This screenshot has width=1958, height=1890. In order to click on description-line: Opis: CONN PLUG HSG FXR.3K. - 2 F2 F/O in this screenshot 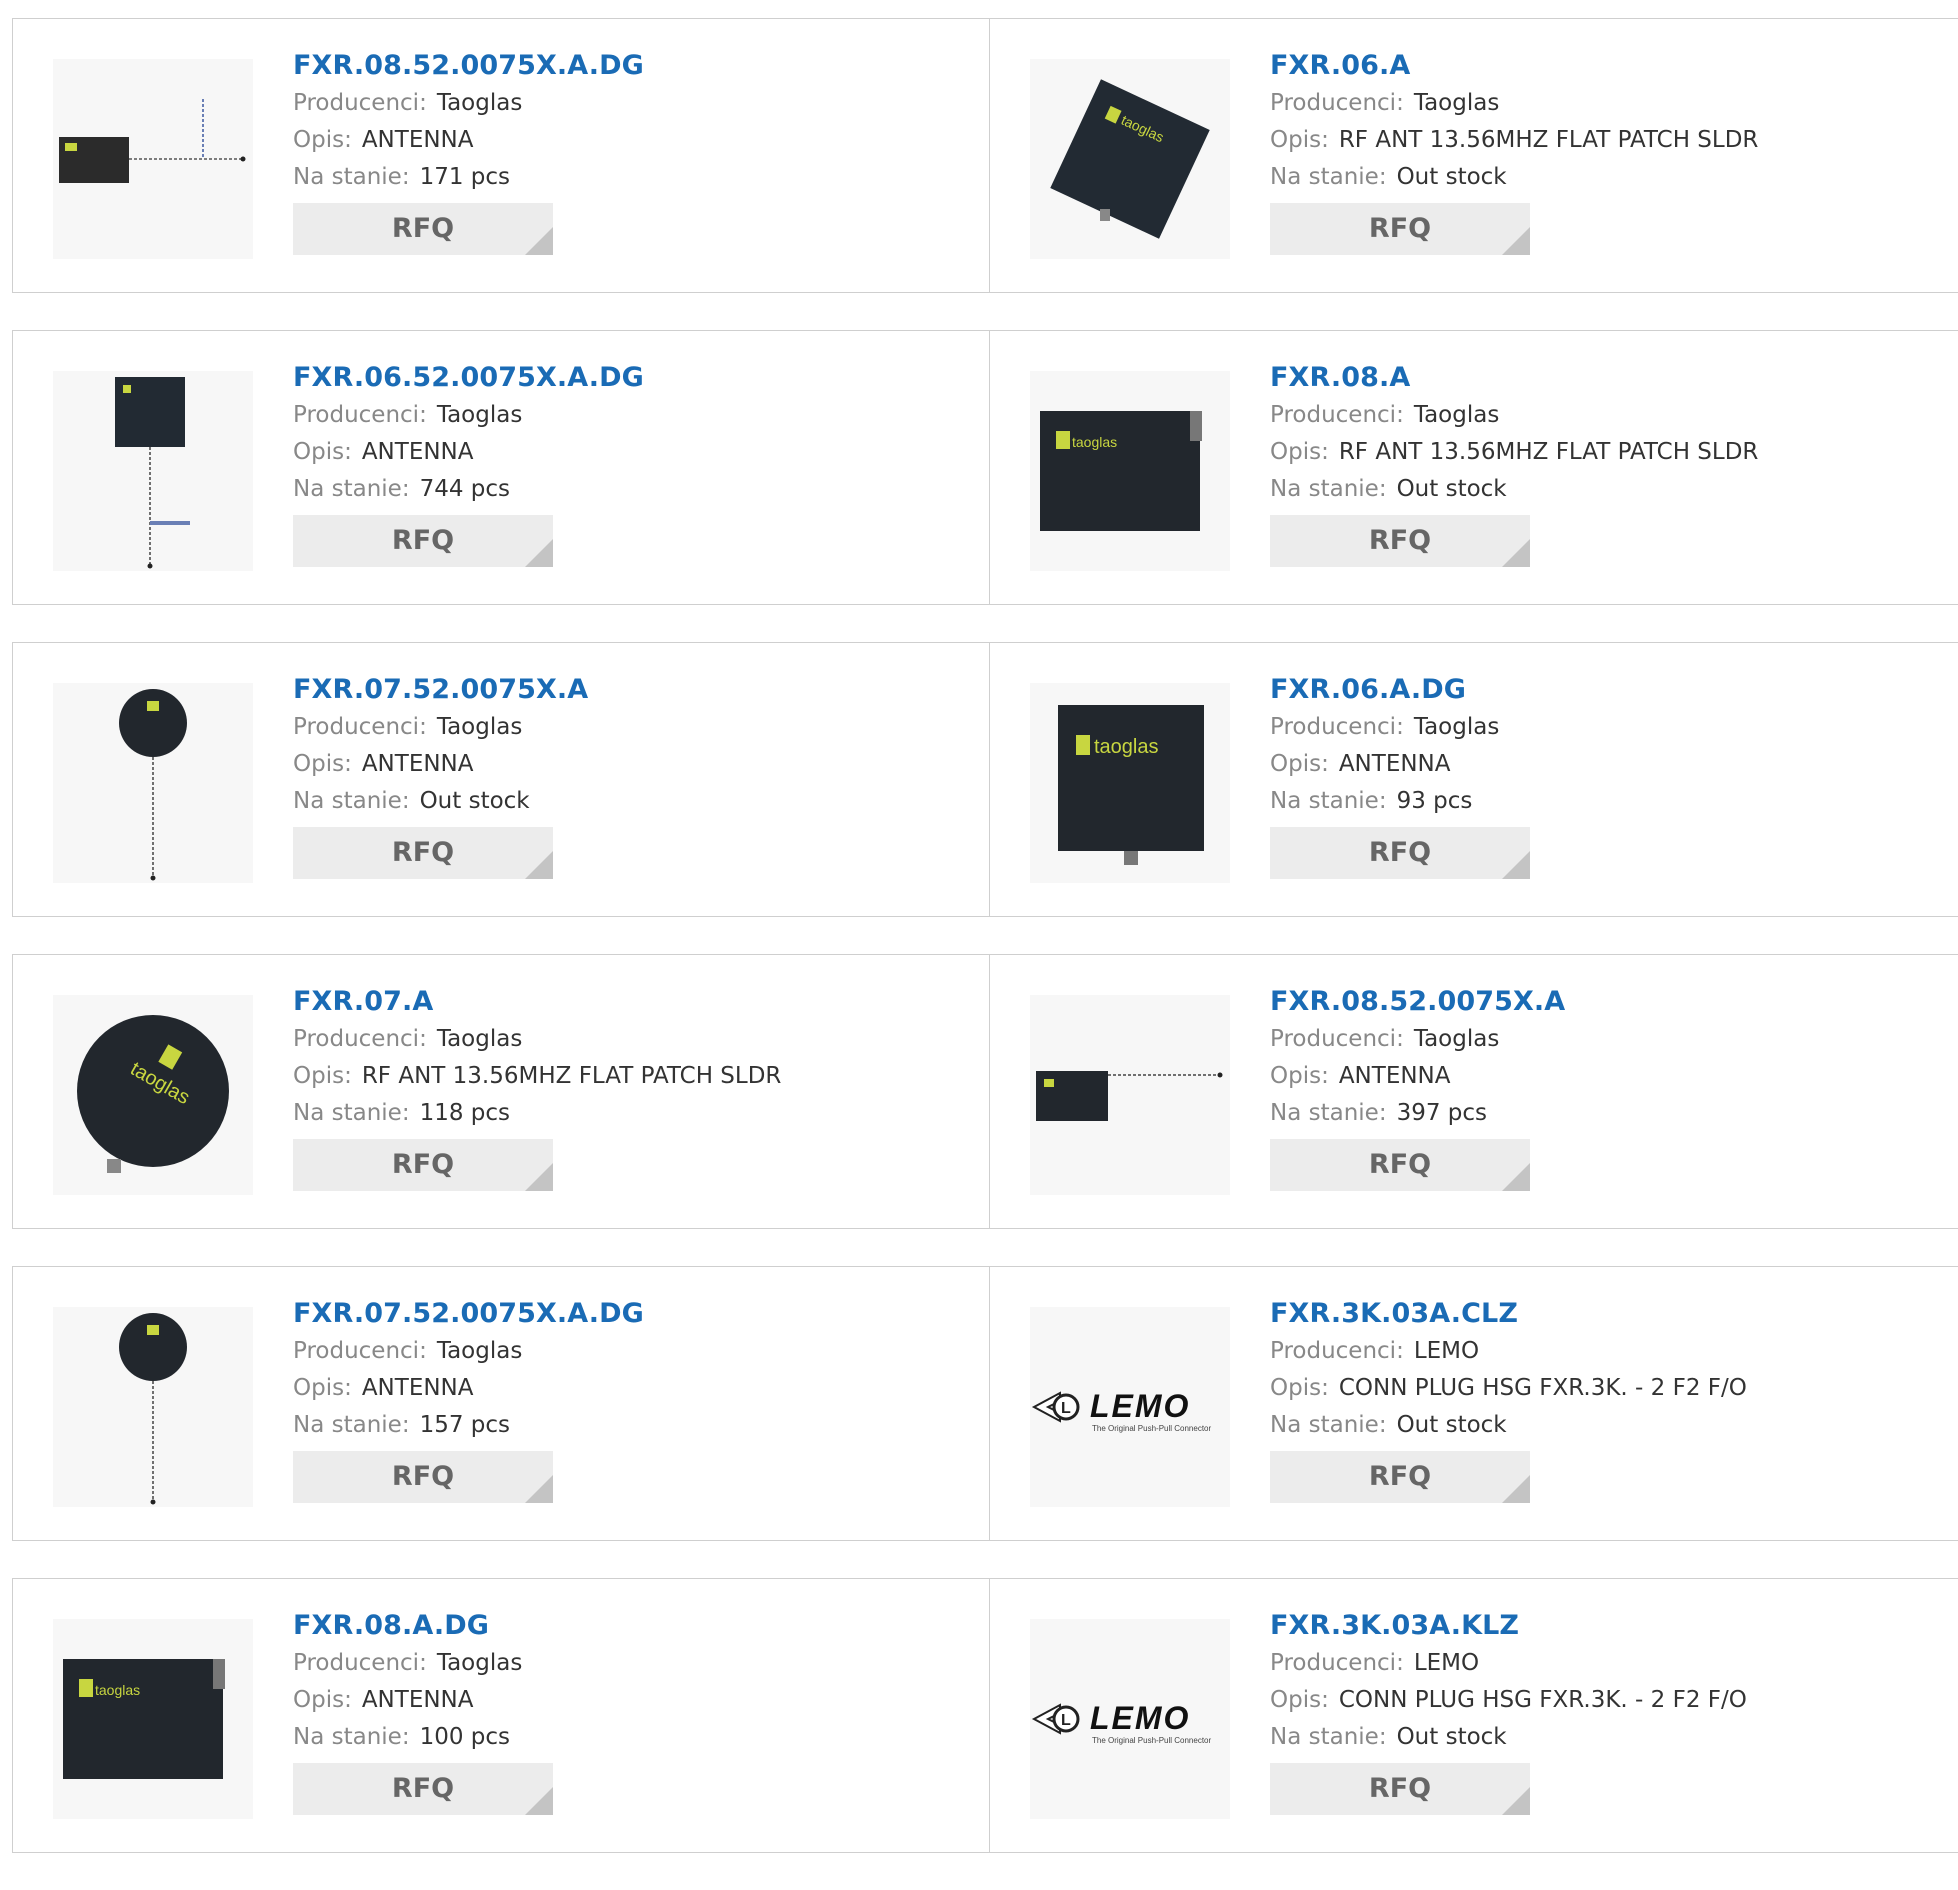, I will do `click(1508, 1700)`.